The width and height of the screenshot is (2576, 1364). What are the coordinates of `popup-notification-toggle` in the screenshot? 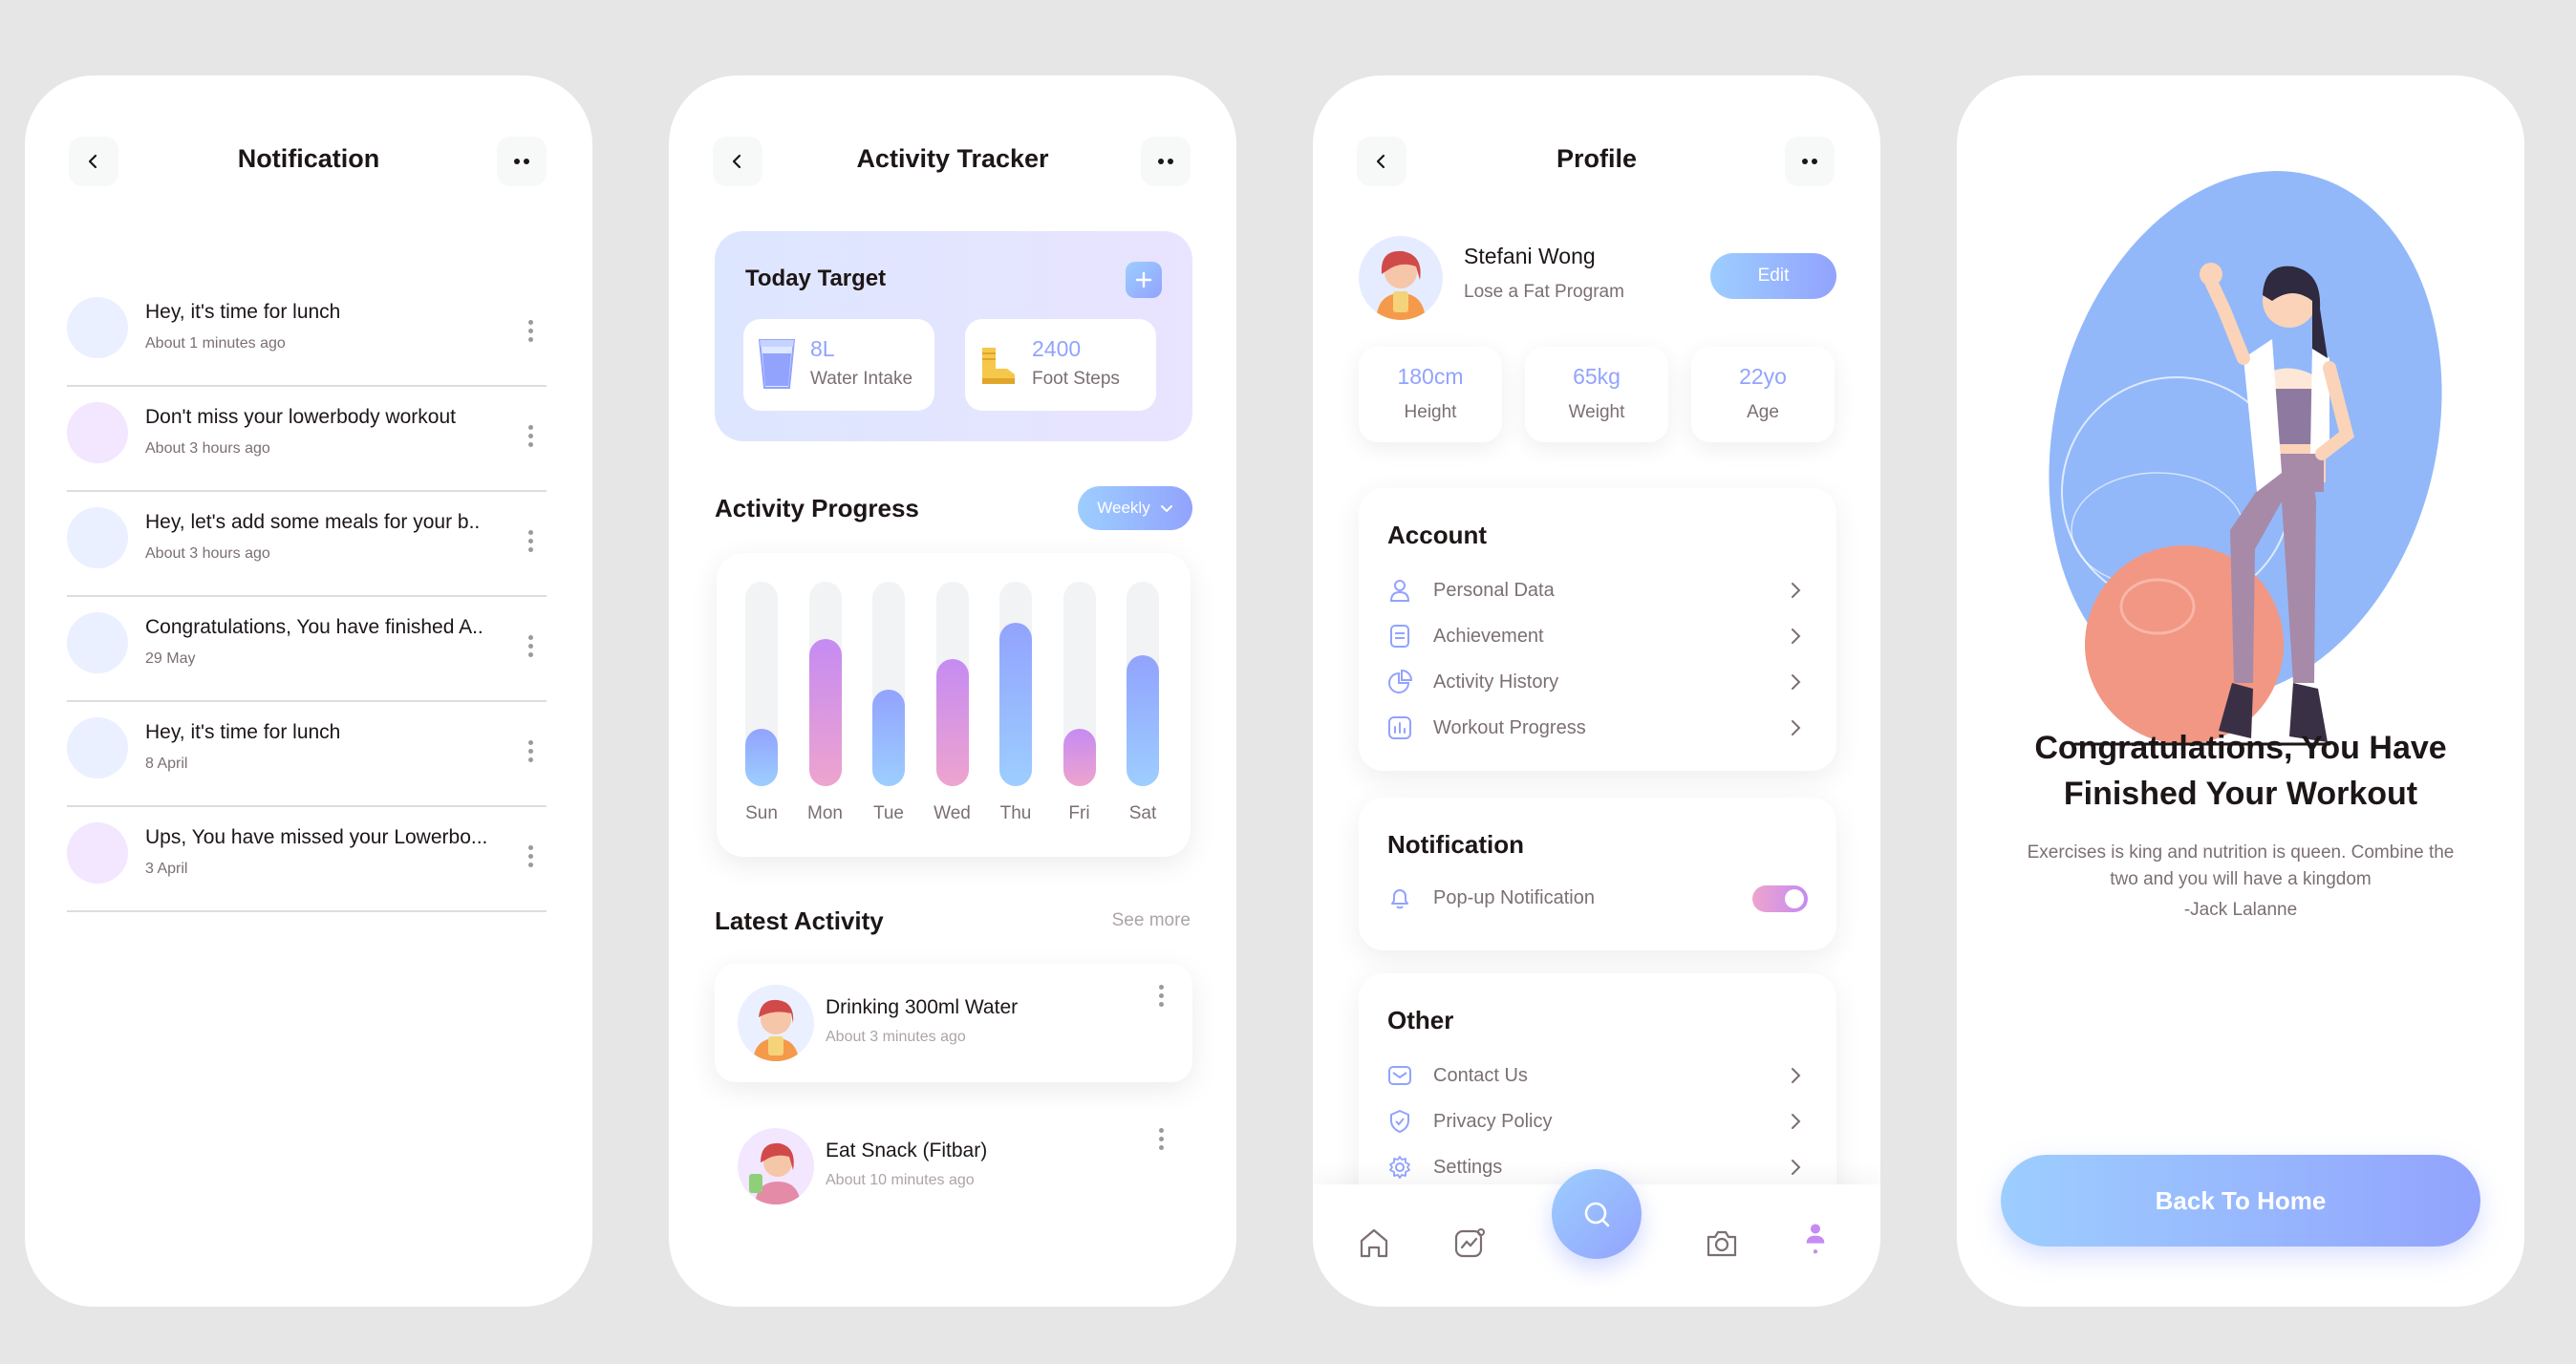 It's located at (1780, 898).